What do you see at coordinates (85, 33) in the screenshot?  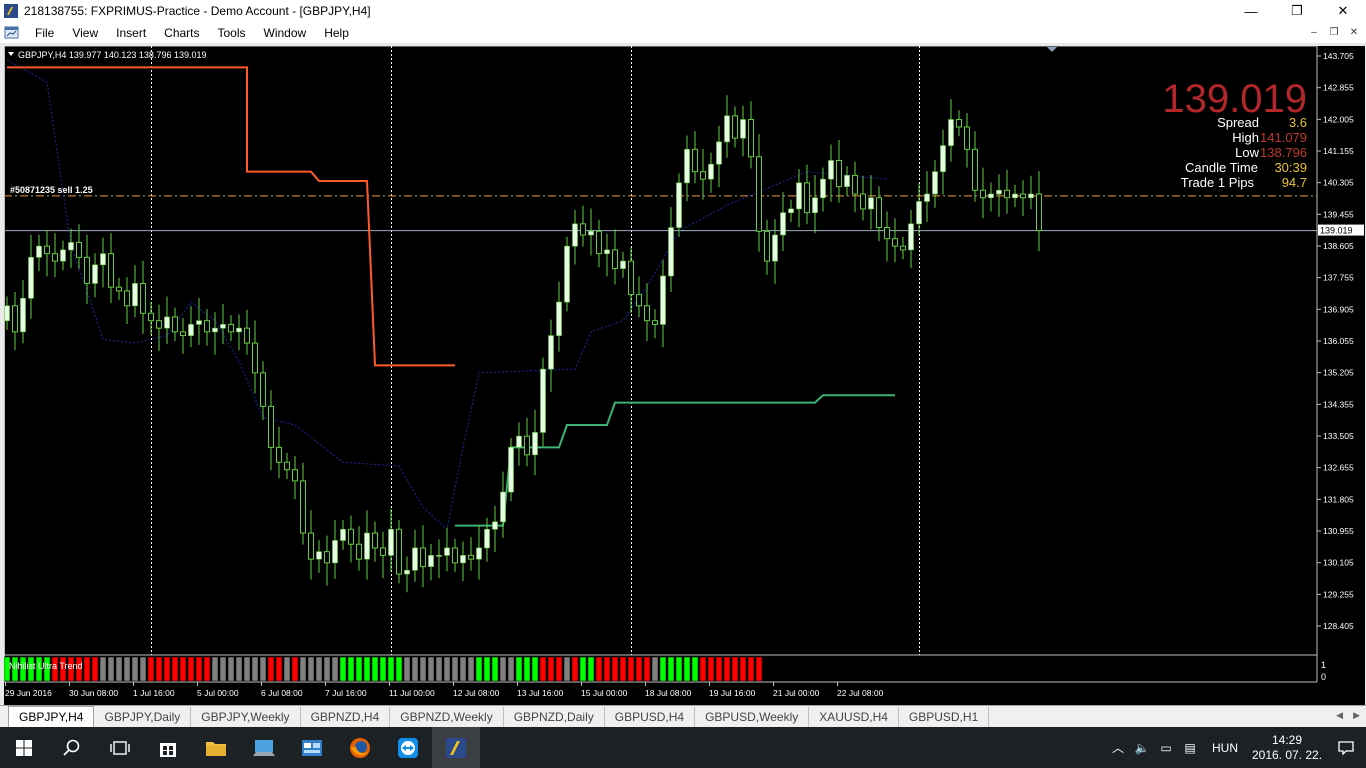 I see `menu-view: View` at bounding box center [85, 33].